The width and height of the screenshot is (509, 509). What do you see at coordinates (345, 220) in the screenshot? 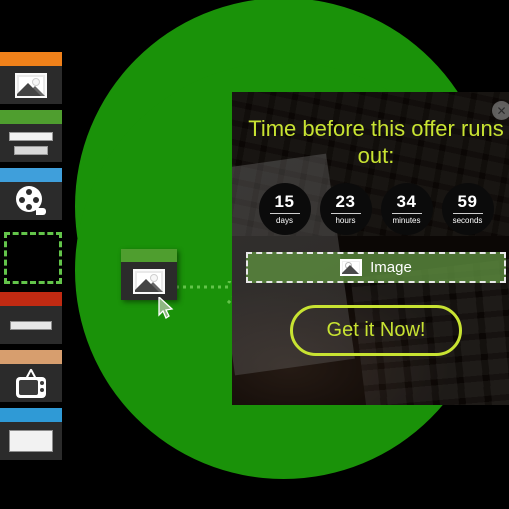
I see `countdown-label: hours` at bounding box center [345, 220].